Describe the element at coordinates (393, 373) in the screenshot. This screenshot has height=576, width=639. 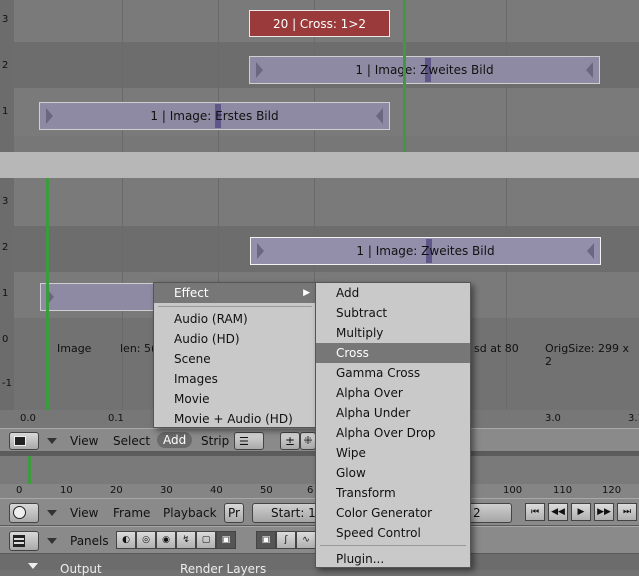
I see `effect-item-gamma-cross: Gamma Cross` at that location.